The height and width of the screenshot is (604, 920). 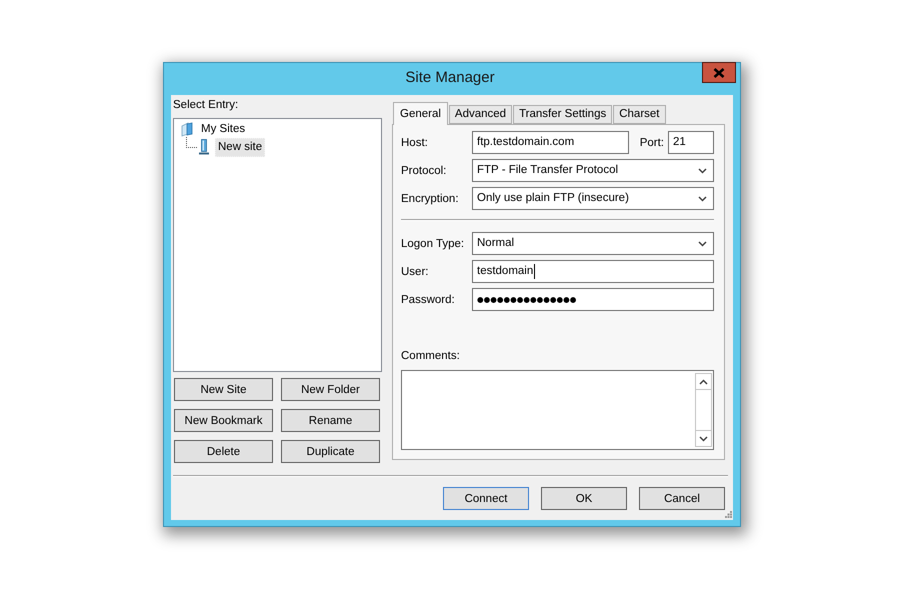 I want to click on comments-field, so click(x=557, y=410).